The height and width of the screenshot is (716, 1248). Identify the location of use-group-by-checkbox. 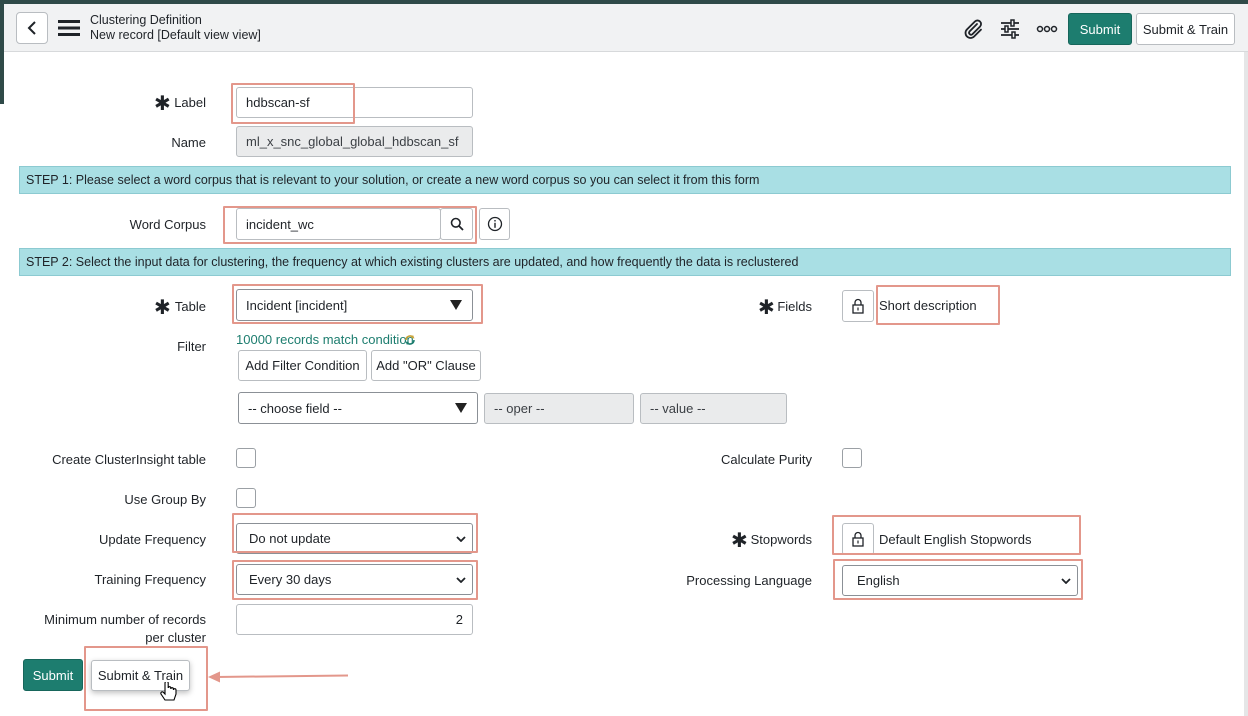
(246, 498).